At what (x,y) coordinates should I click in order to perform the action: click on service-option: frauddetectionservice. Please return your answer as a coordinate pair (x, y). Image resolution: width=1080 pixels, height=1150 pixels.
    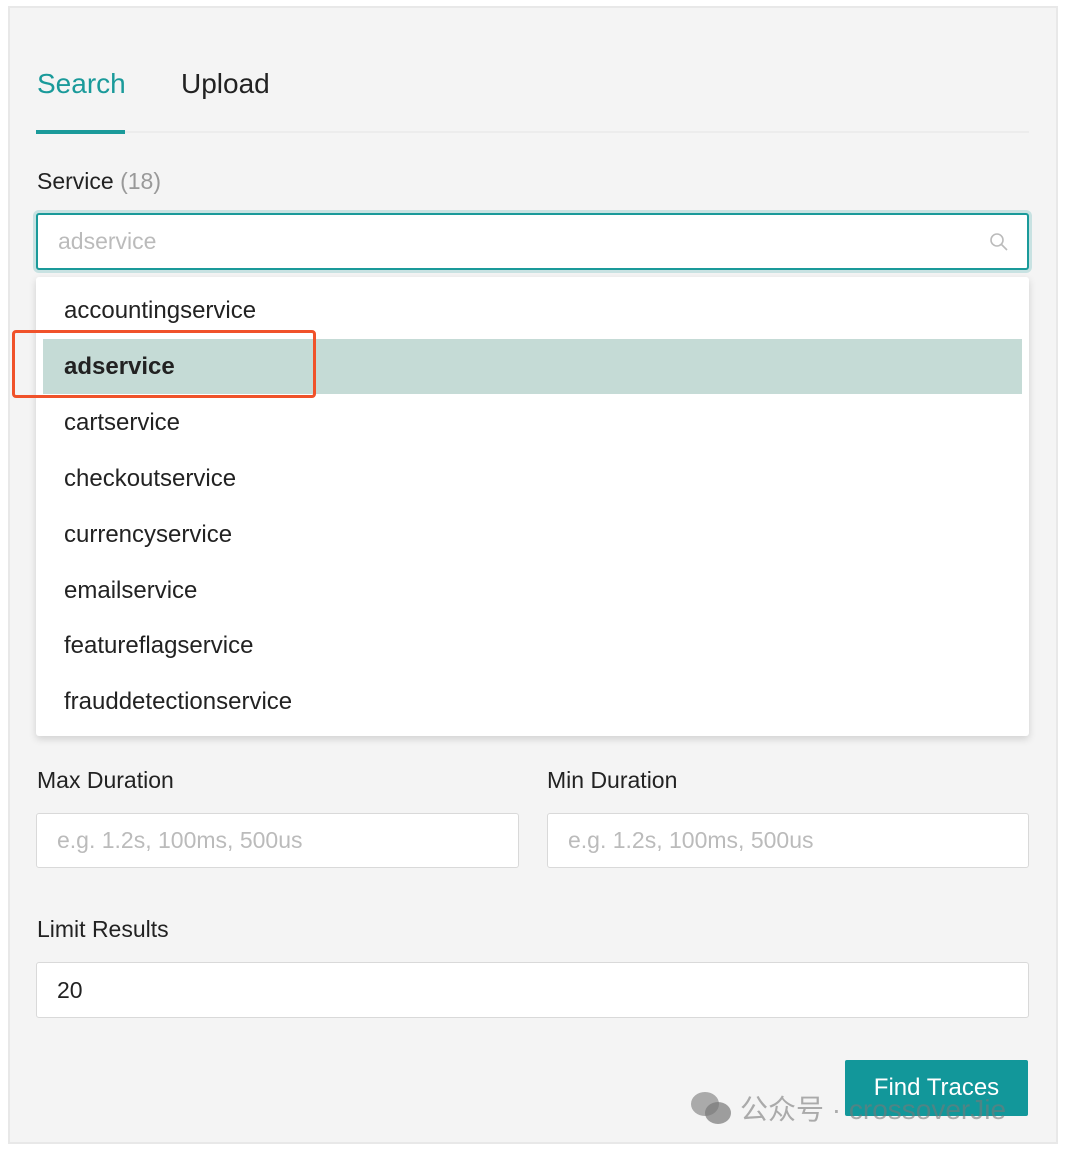
    Looking at the image, I should click on (532, 701).